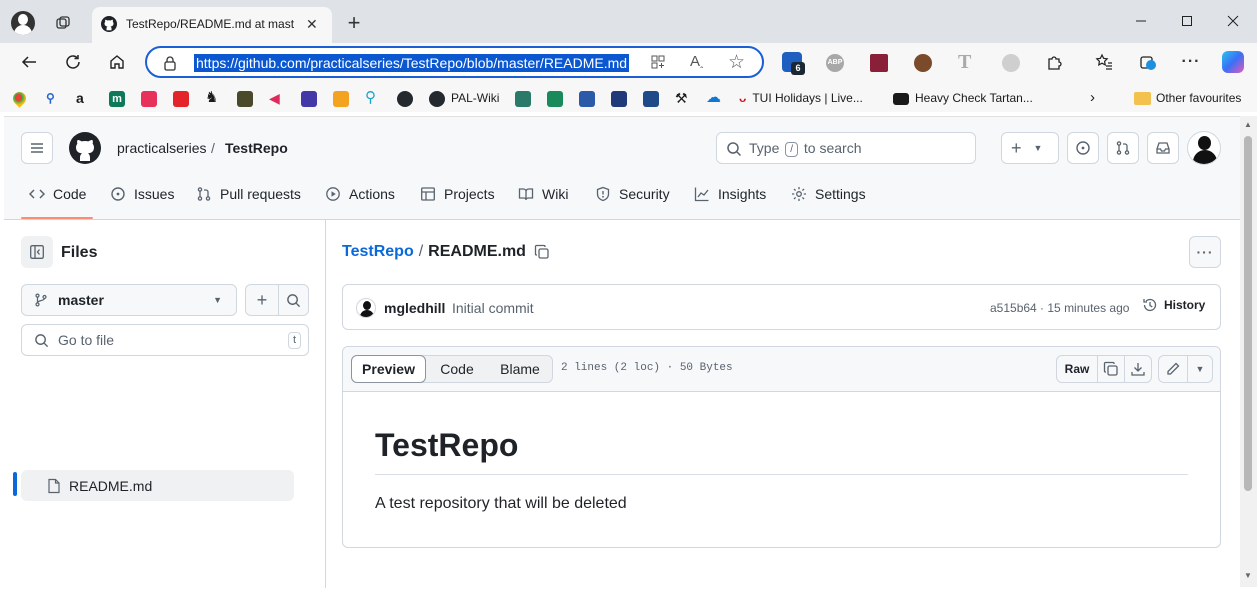  What do you see at coordinates (405, 98) in the screenshot?
I see `fav-github` at bounding box center [405, 98].